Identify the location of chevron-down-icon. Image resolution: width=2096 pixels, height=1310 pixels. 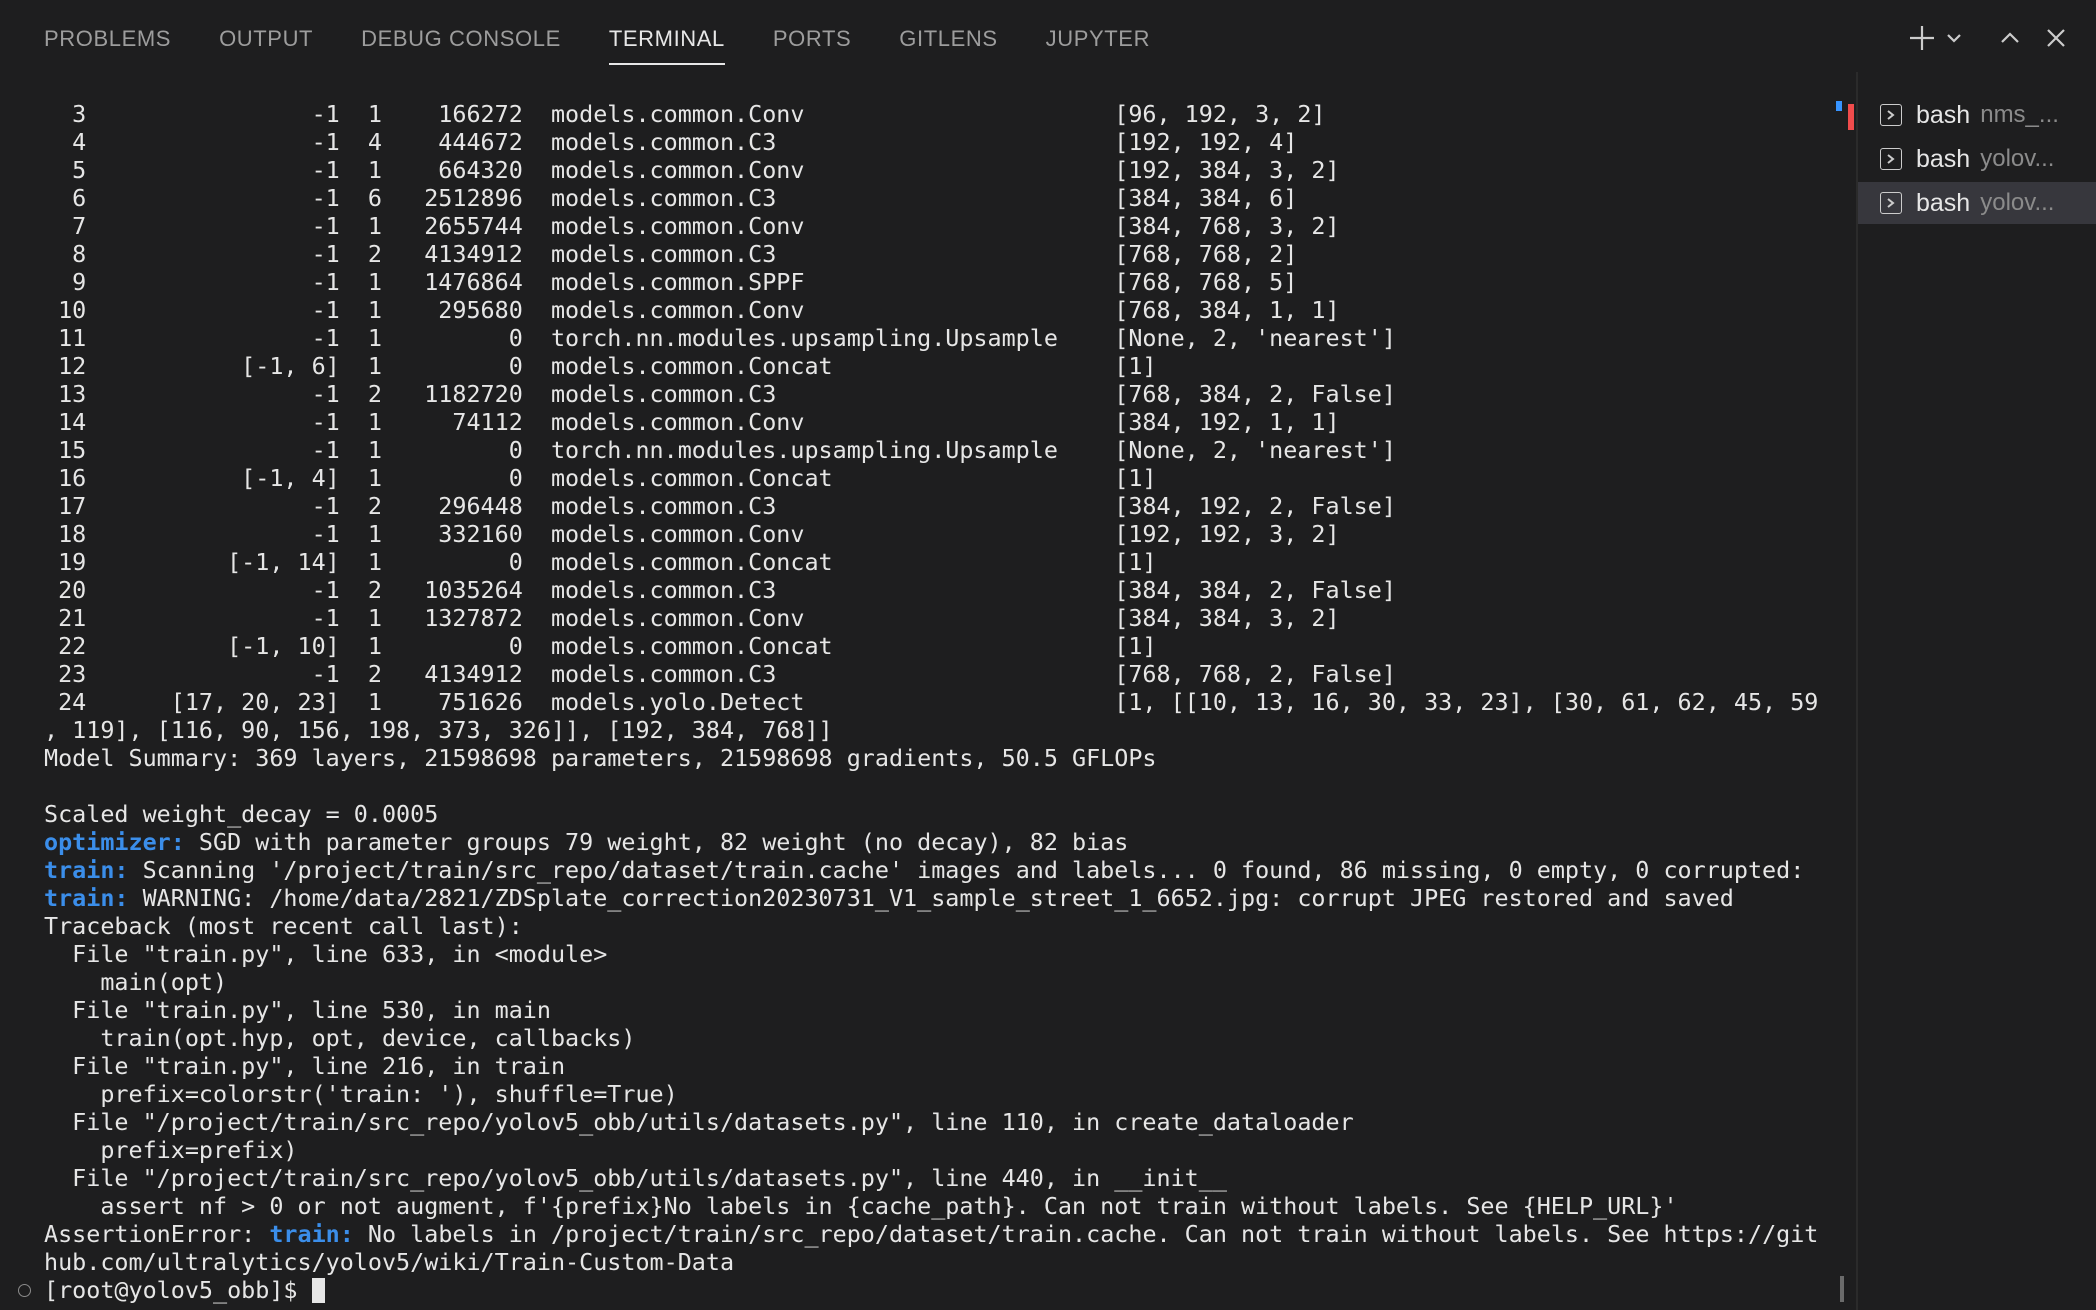
(1954, 38).